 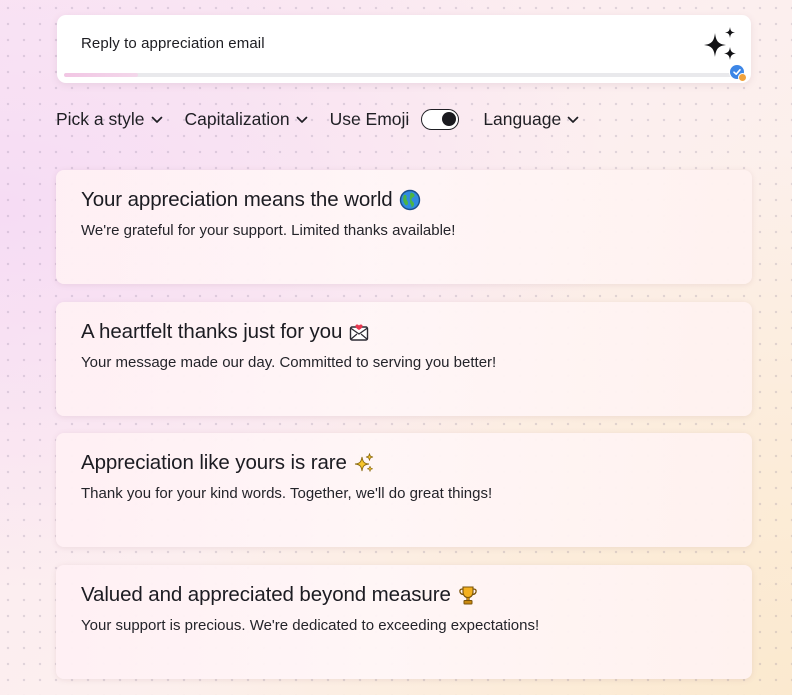 What do you see at coordinates (214, 462) in the screenshot?
I see `suggestion-title: Appreciation like yours is rare` at bounding box center [214, 462].